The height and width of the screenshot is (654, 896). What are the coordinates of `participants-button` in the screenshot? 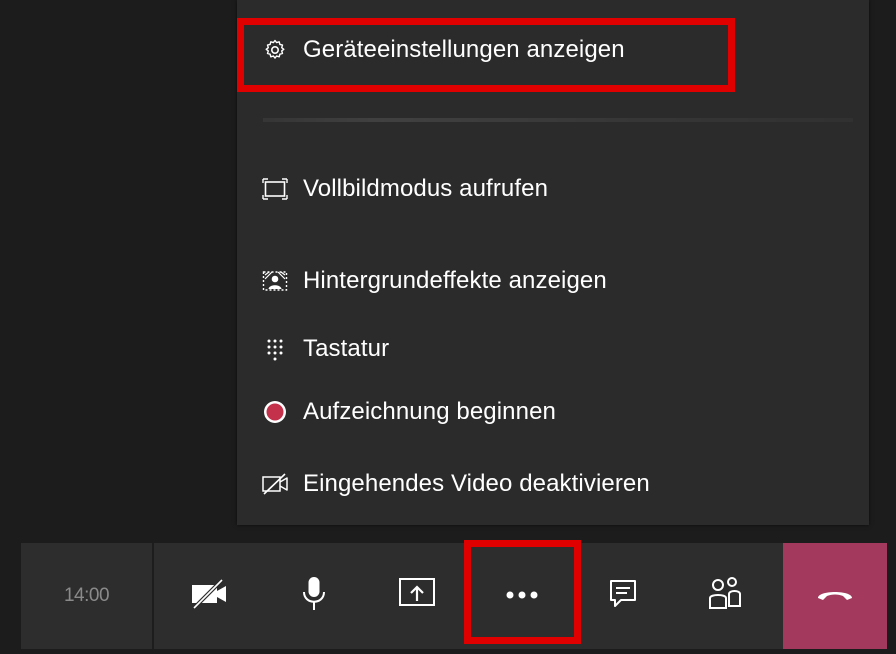 It's located at (725, 596).